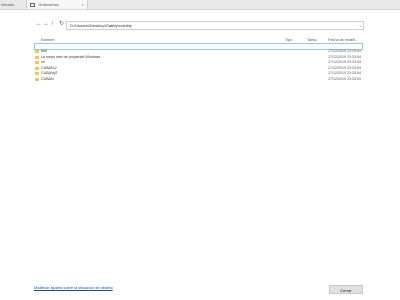  What do you see at coordinates (32, 5) in the screenshot?
I see `page-icon` at bounding box center [32, 5].